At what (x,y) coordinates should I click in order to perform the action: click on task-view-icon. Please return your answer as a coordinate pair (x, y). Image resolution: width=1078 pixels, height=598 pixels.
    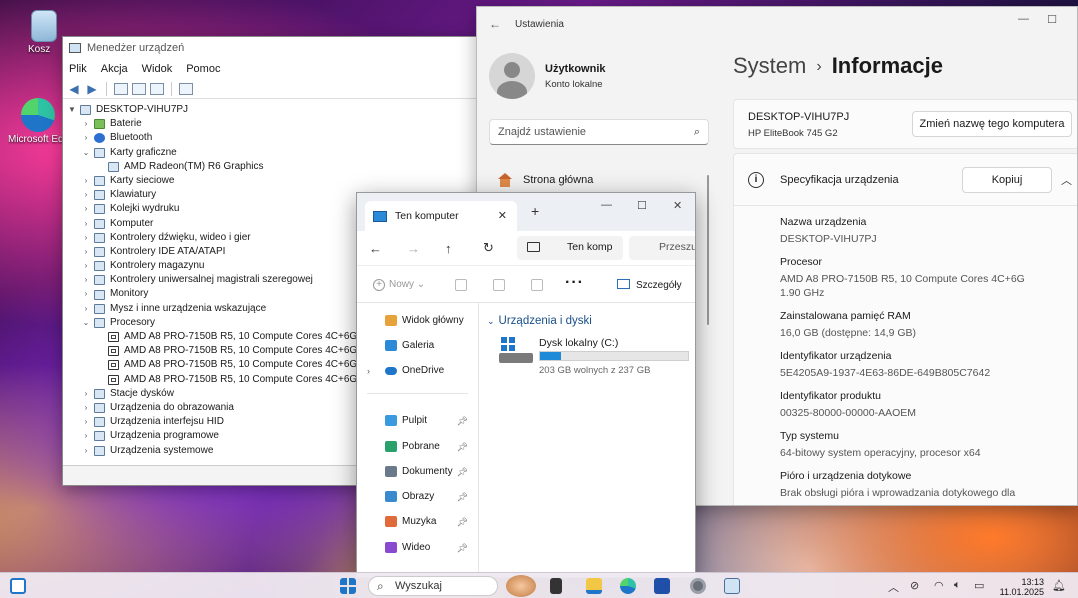
    Looking at the image, I should click on (556, 586).